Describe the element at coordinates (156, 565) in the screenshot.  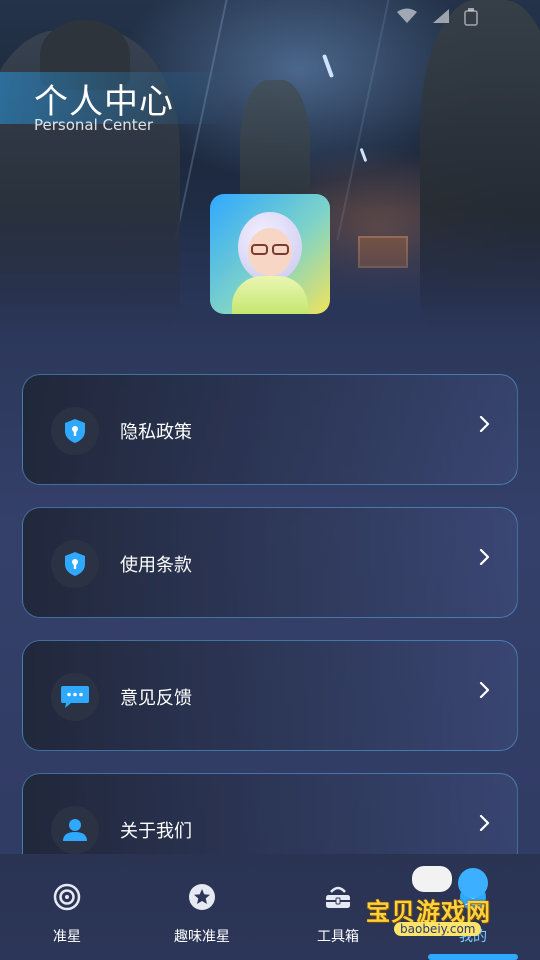
I see `menu-item-label: 使用条款` at that location.